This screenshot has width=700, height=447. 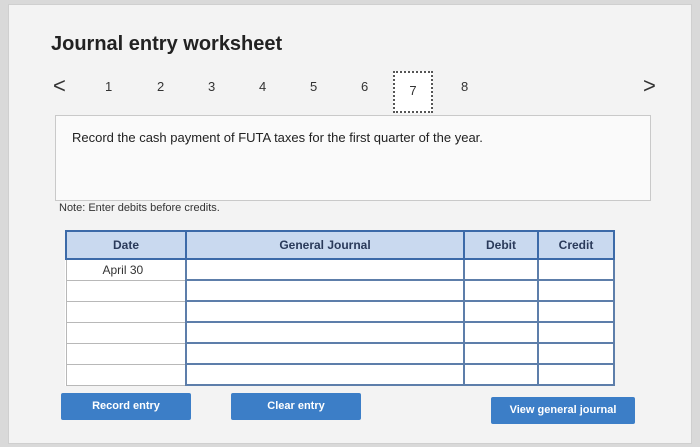 I want to click on header-date: Date, so click(x=126, y=245).